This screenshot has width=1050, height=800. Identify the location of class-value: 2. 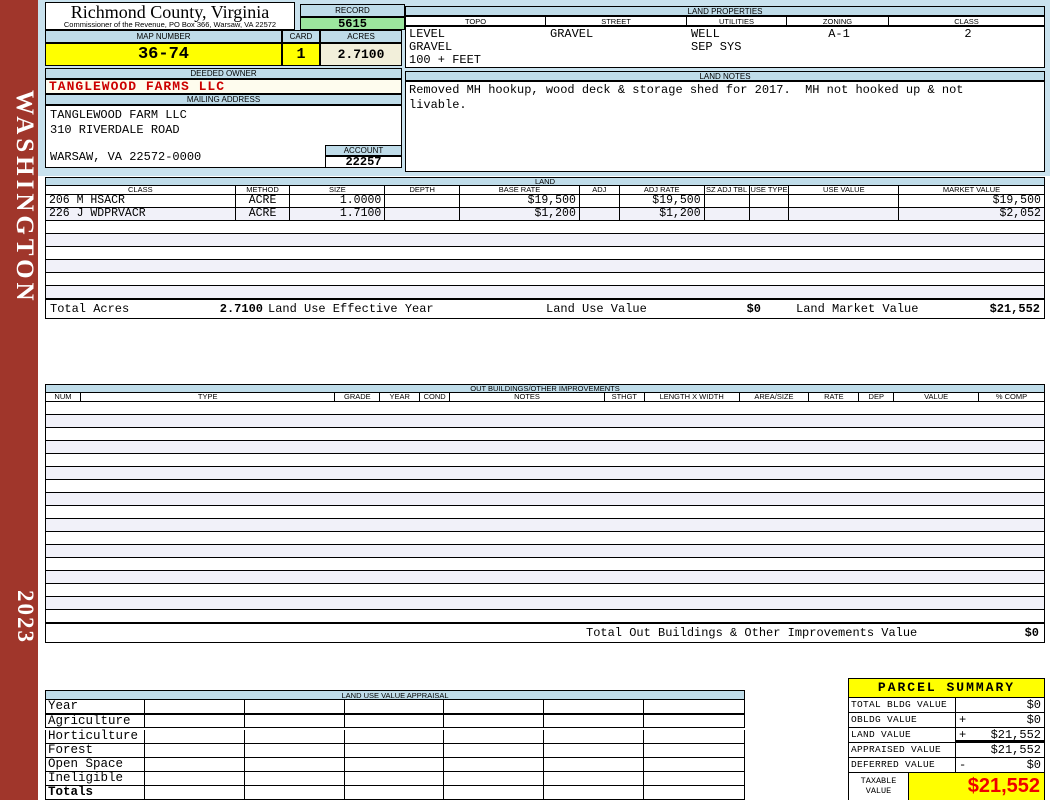
(968, 34).